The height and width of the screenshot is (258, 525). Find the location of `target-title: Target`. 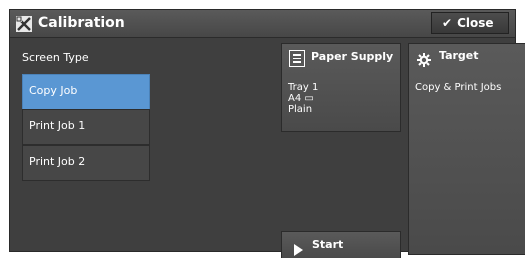

target-title: Target is located at coordinates (459, 55).